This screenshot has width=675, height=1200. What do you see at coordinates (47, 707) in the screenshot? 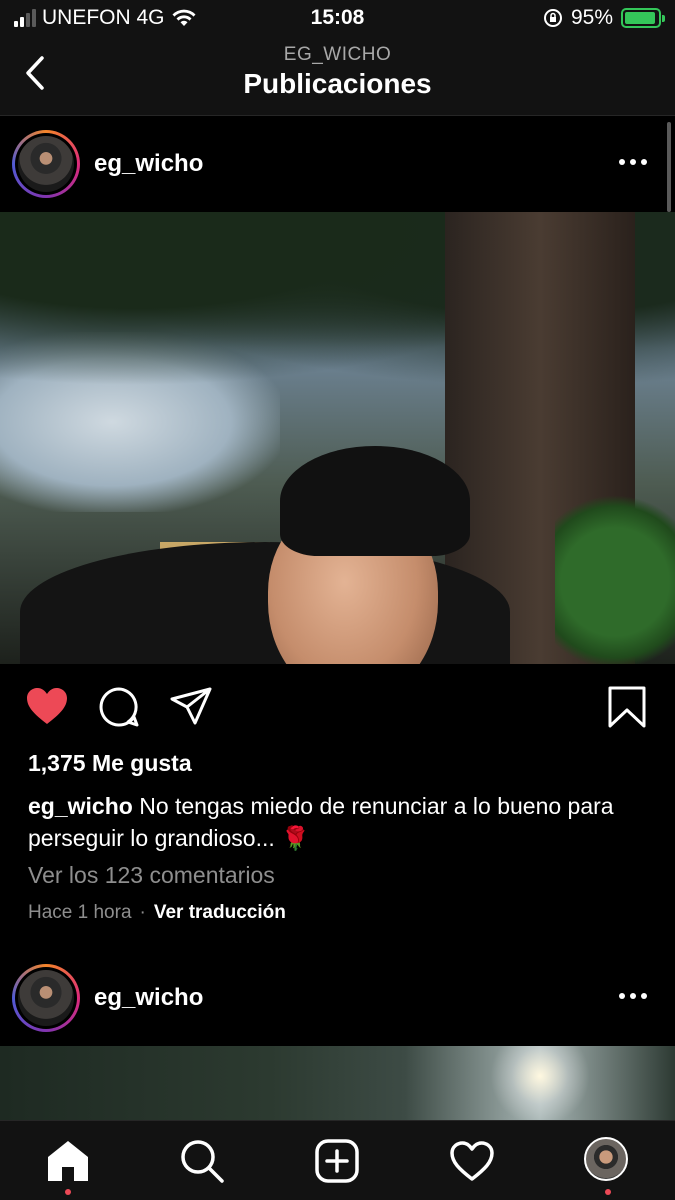
I see `heart-filled-icon` at bounding box center [47, 707].